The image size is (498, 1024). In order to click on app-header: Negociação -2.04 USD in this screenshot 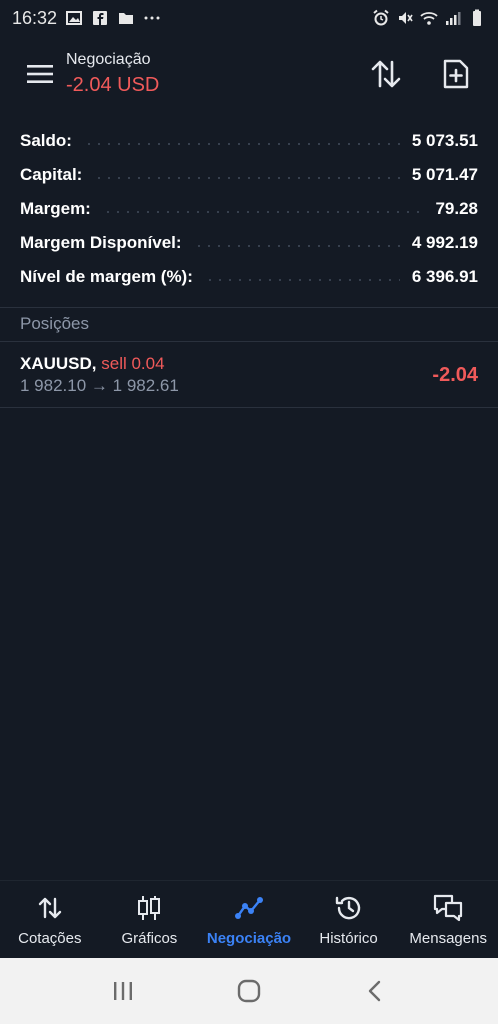, I will do `click(249, 74)`.